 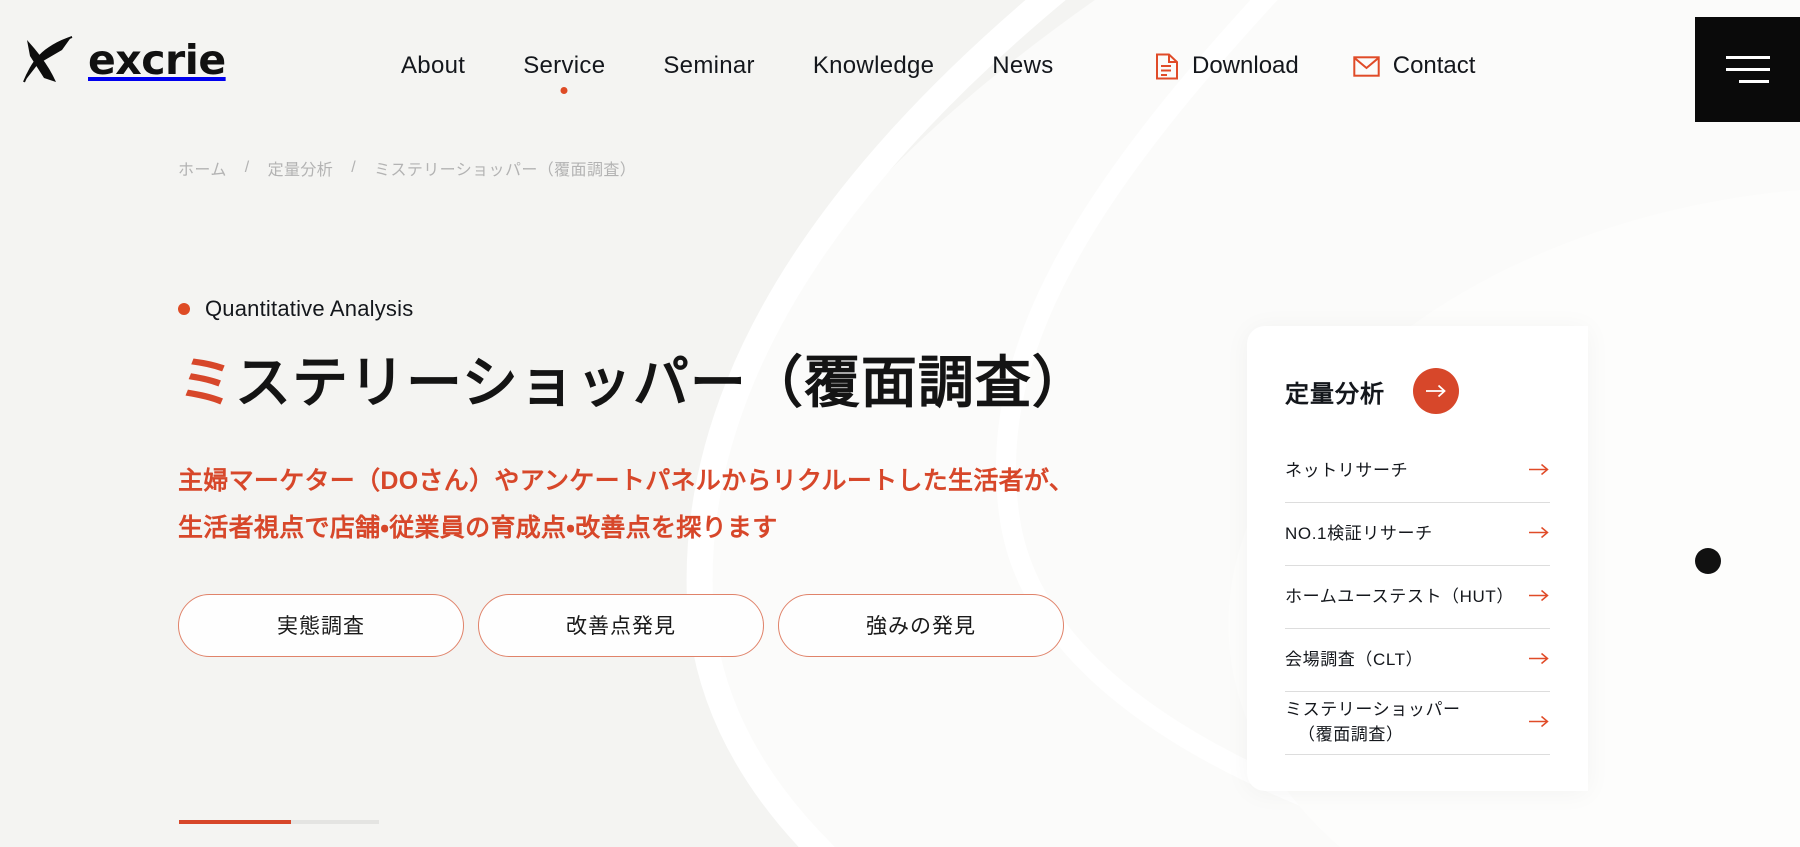 What do you see at coordinates (1351, 734) in the screenshot?
I see `service-link-label-secondline: （覆面調査）` at bounding box center [1351, 734].